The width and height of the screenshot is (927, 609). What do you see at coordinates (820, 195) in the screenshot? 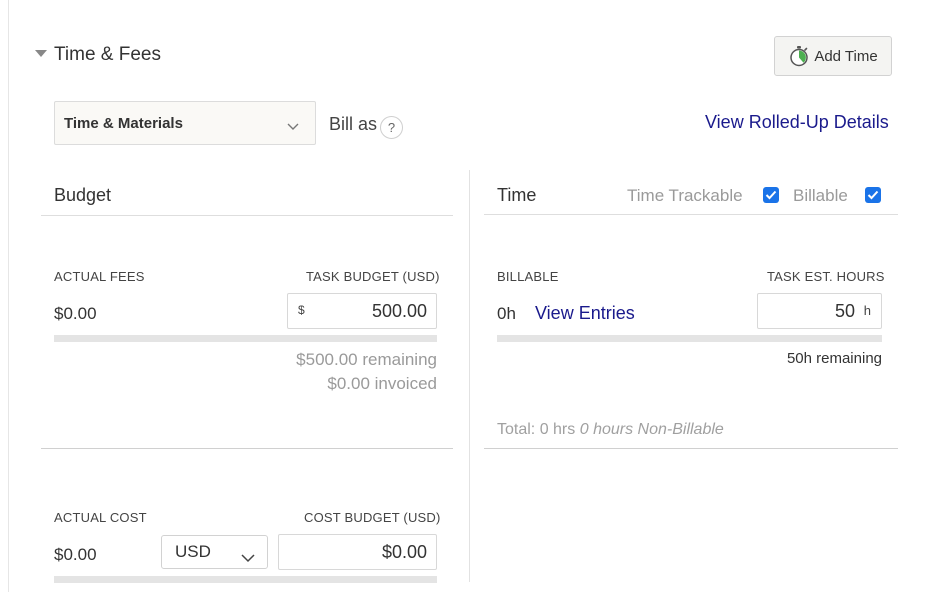
I see `billable-label: Billable` at bounding box center [820, 195].